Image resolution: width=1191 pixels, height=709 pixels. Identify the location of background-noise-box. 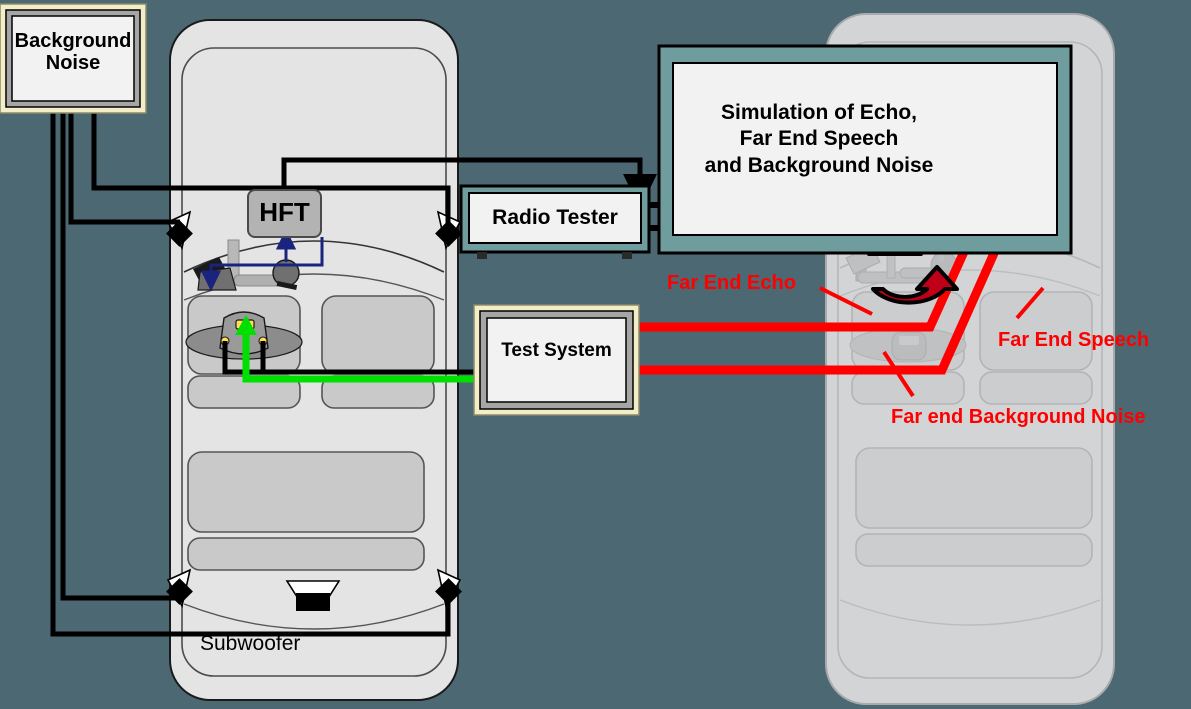
(73, 58).